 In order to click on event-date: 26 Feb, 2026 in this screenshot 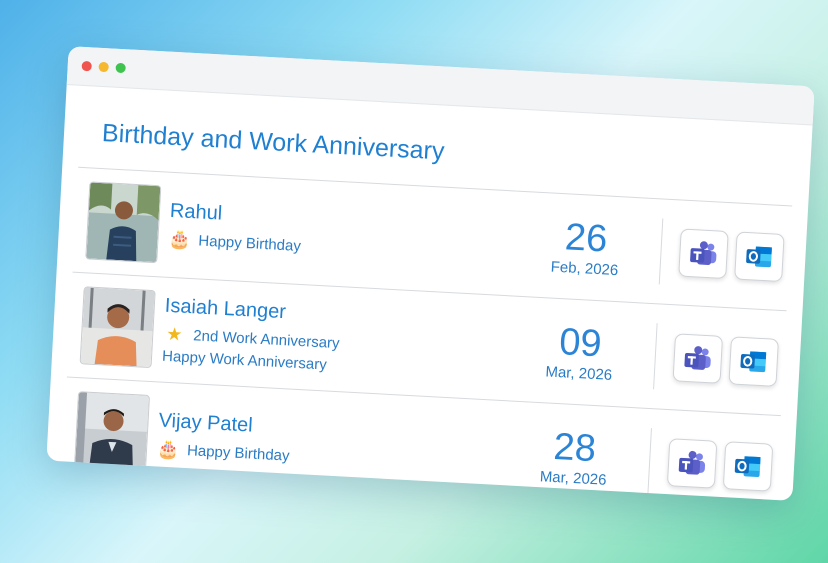, I will do `click(585, 247)`.